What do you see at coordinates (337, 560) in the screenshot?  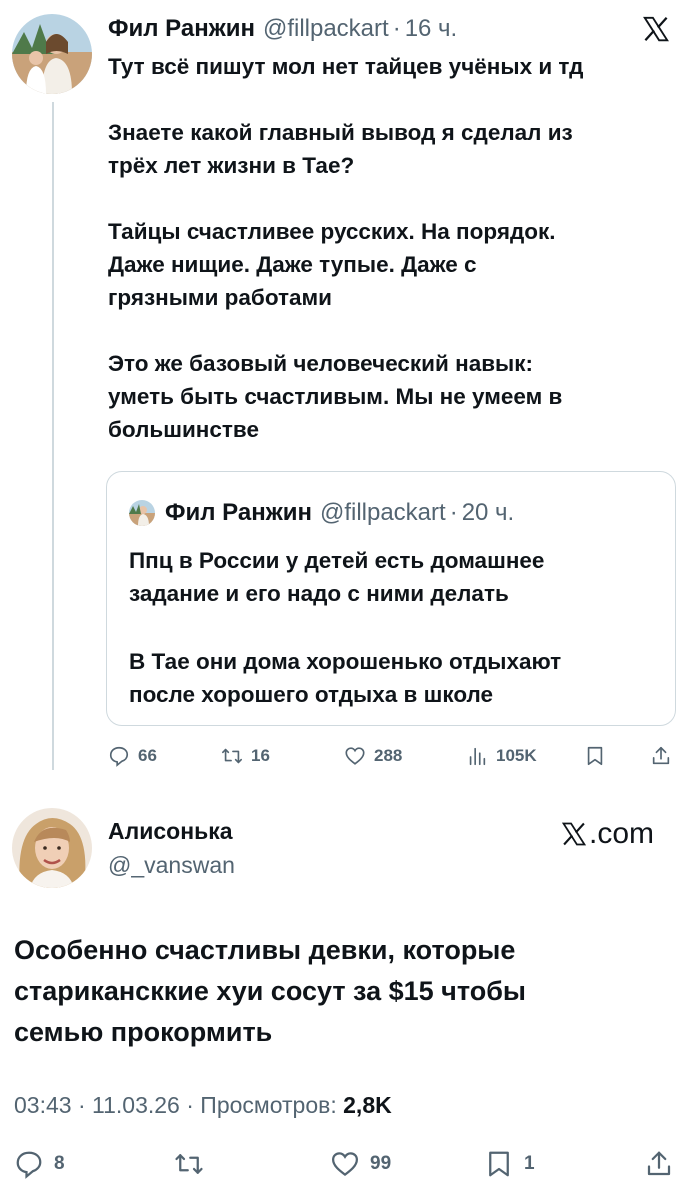 I see `quote-line: Ппц в России у детей есть домашнее` at bounding box center [337, 560].